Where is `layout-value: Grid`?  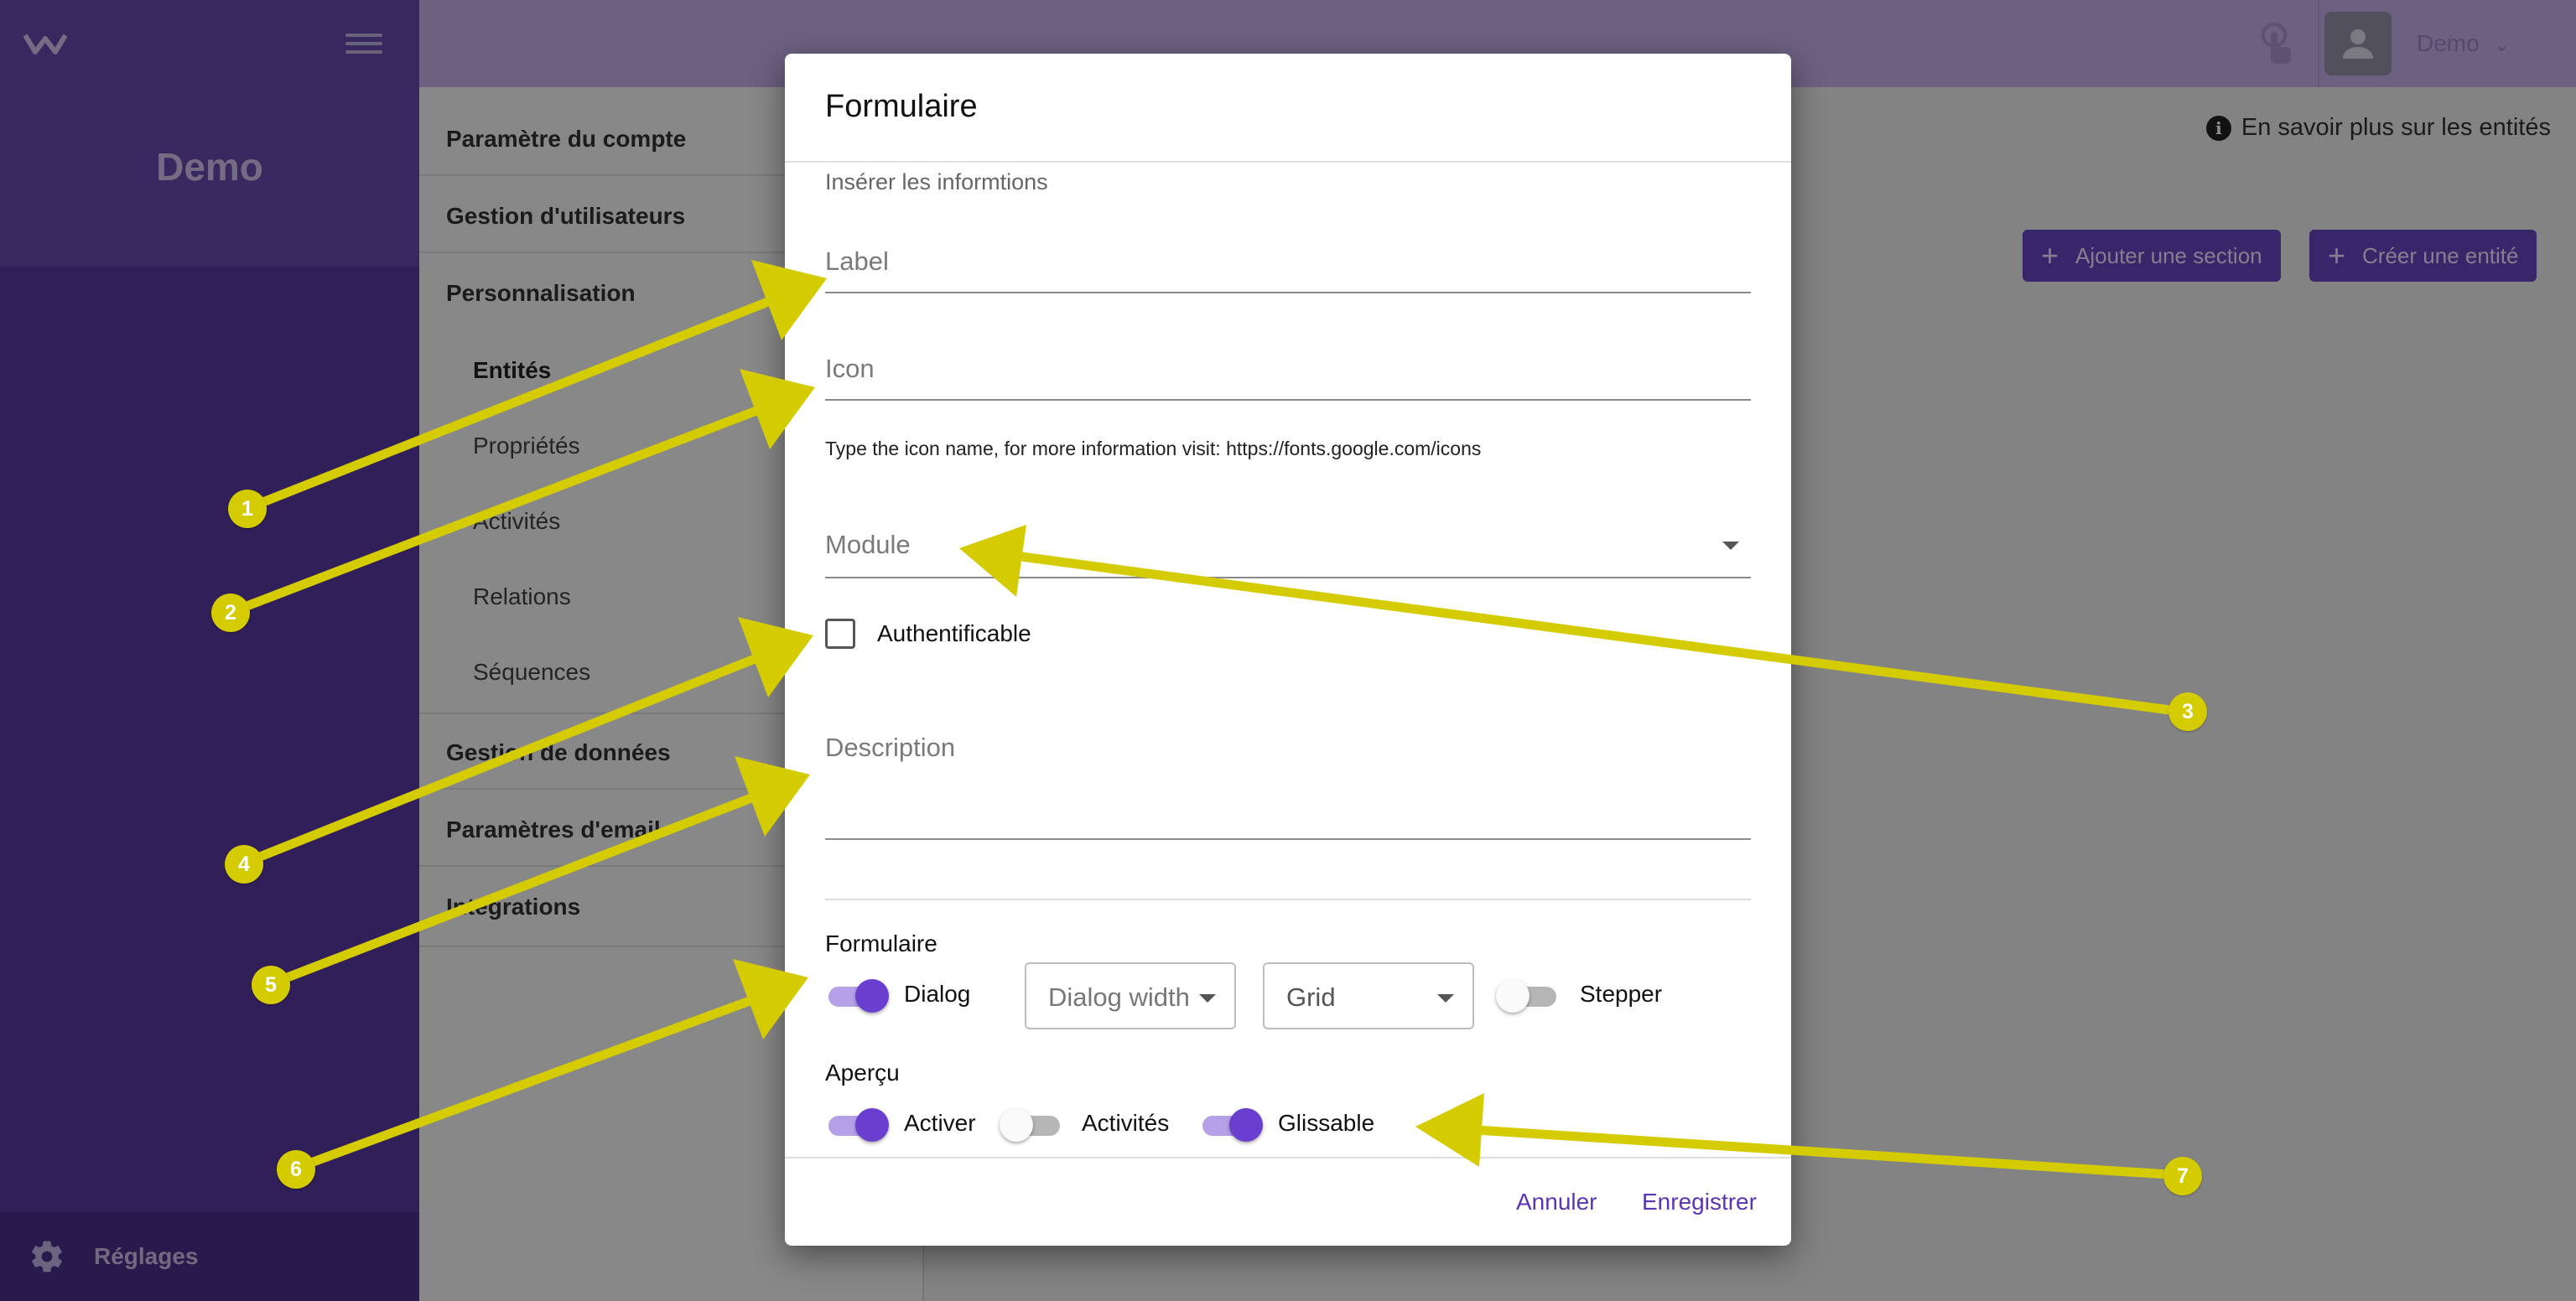
layout-value: Grid is located at coordinates (1311, 997).